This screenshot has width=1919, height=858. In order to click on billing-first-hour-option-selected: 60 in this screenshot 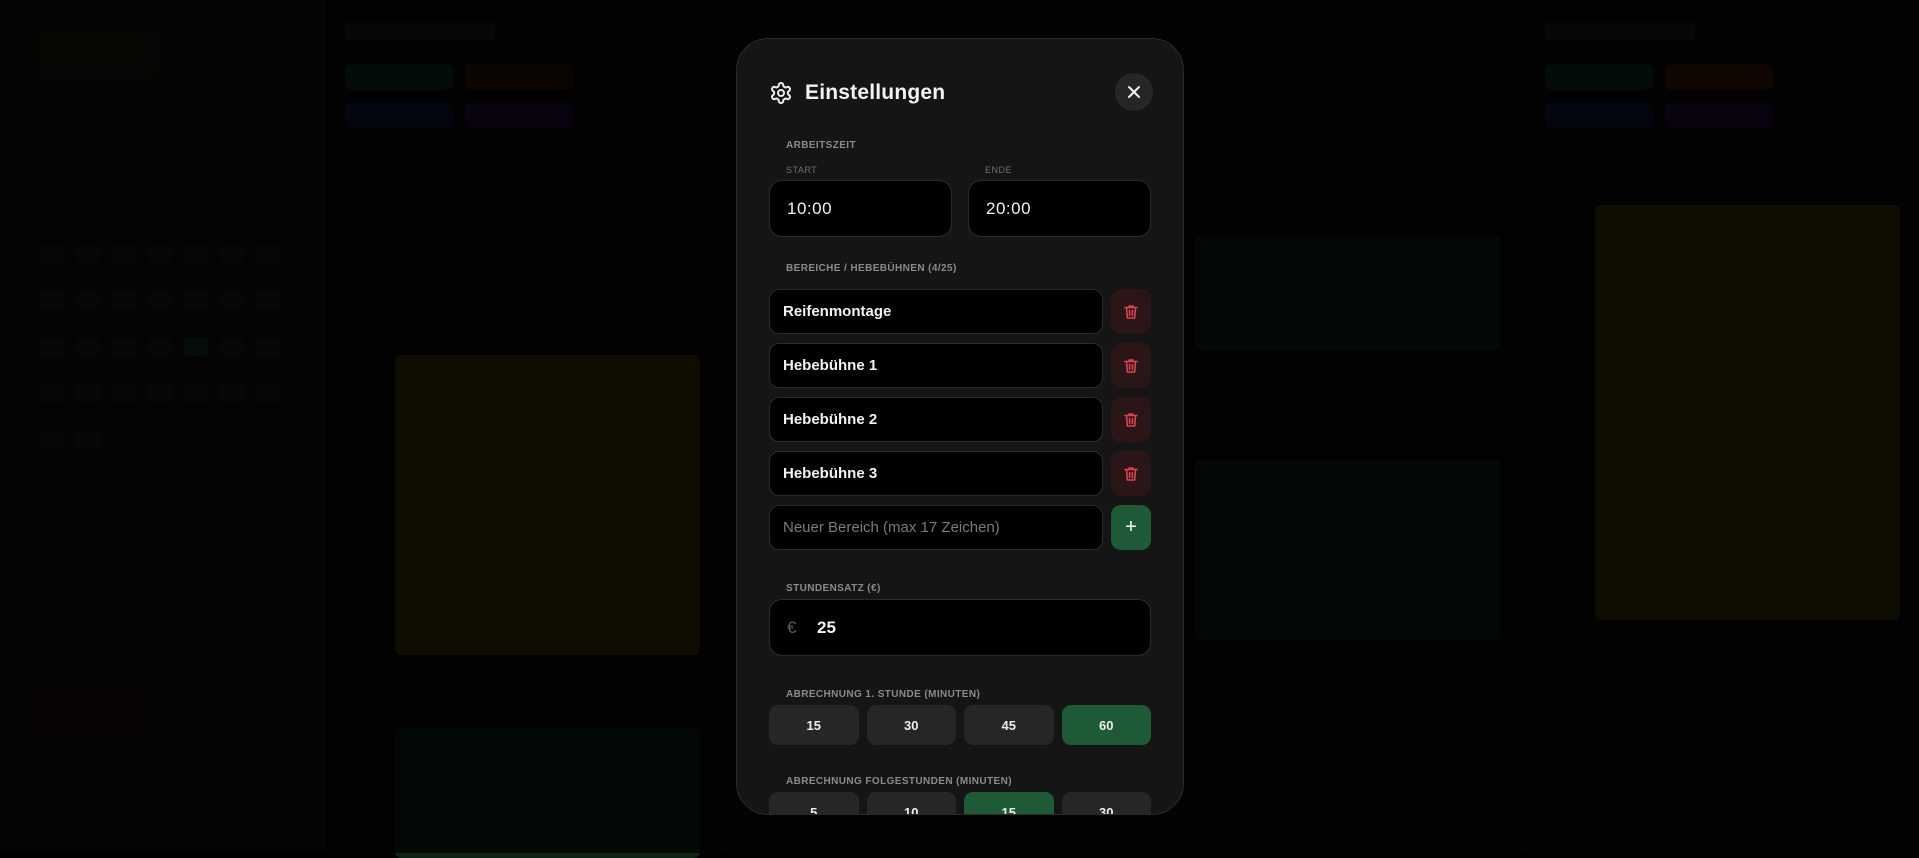, I will do `click(1106, 725)`.